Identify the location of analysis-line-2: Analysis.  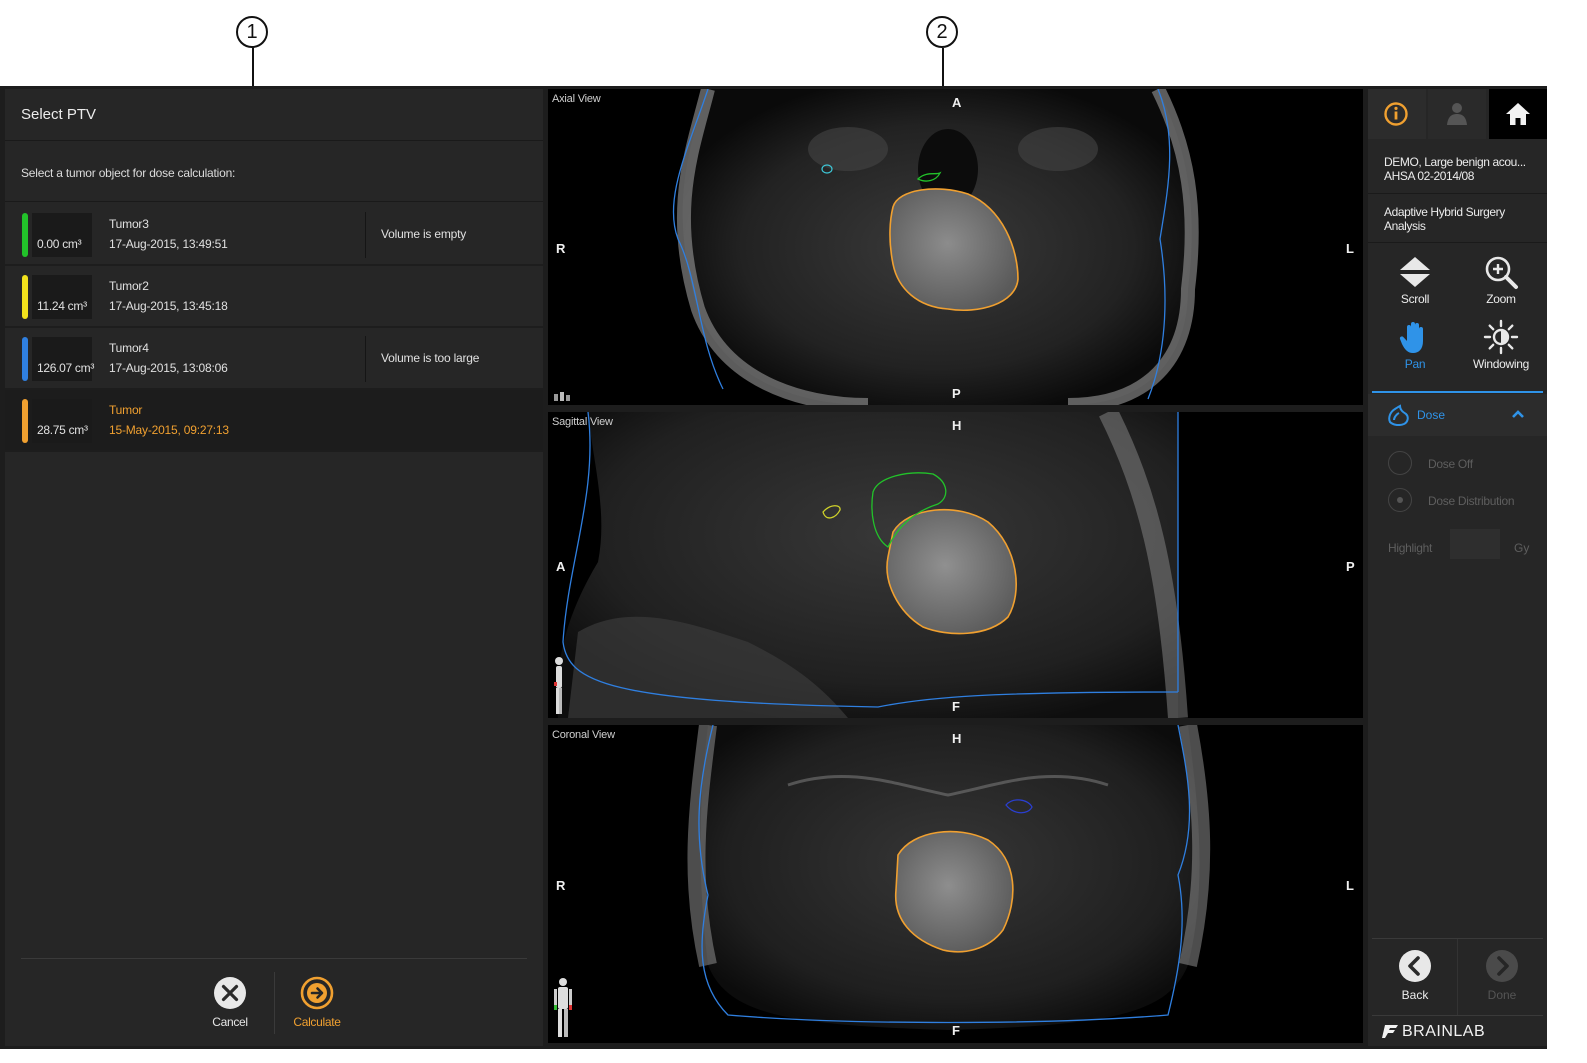
(1405, 226).